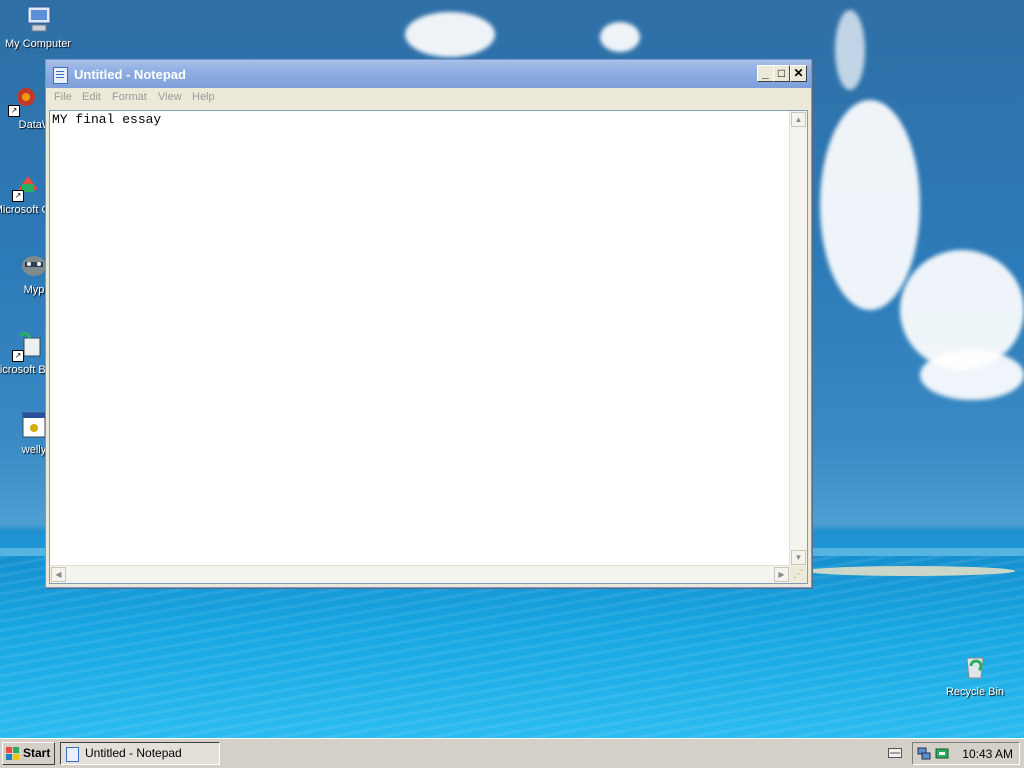 This screenshot has height=768, width=1024. I want to click on scroll-down-button: ▼, so click(798, 557).